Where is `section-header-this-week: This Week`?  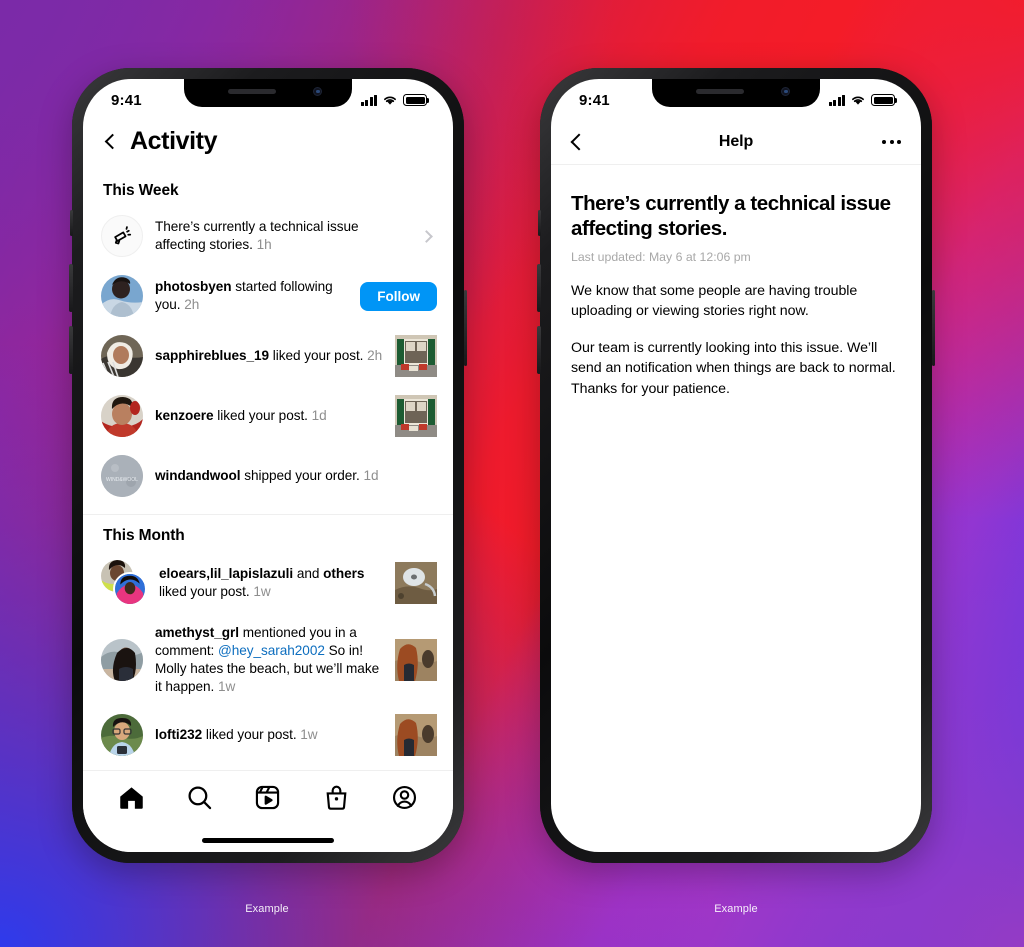 section-header-this-week: This Week is located at coordinates (141, 190).